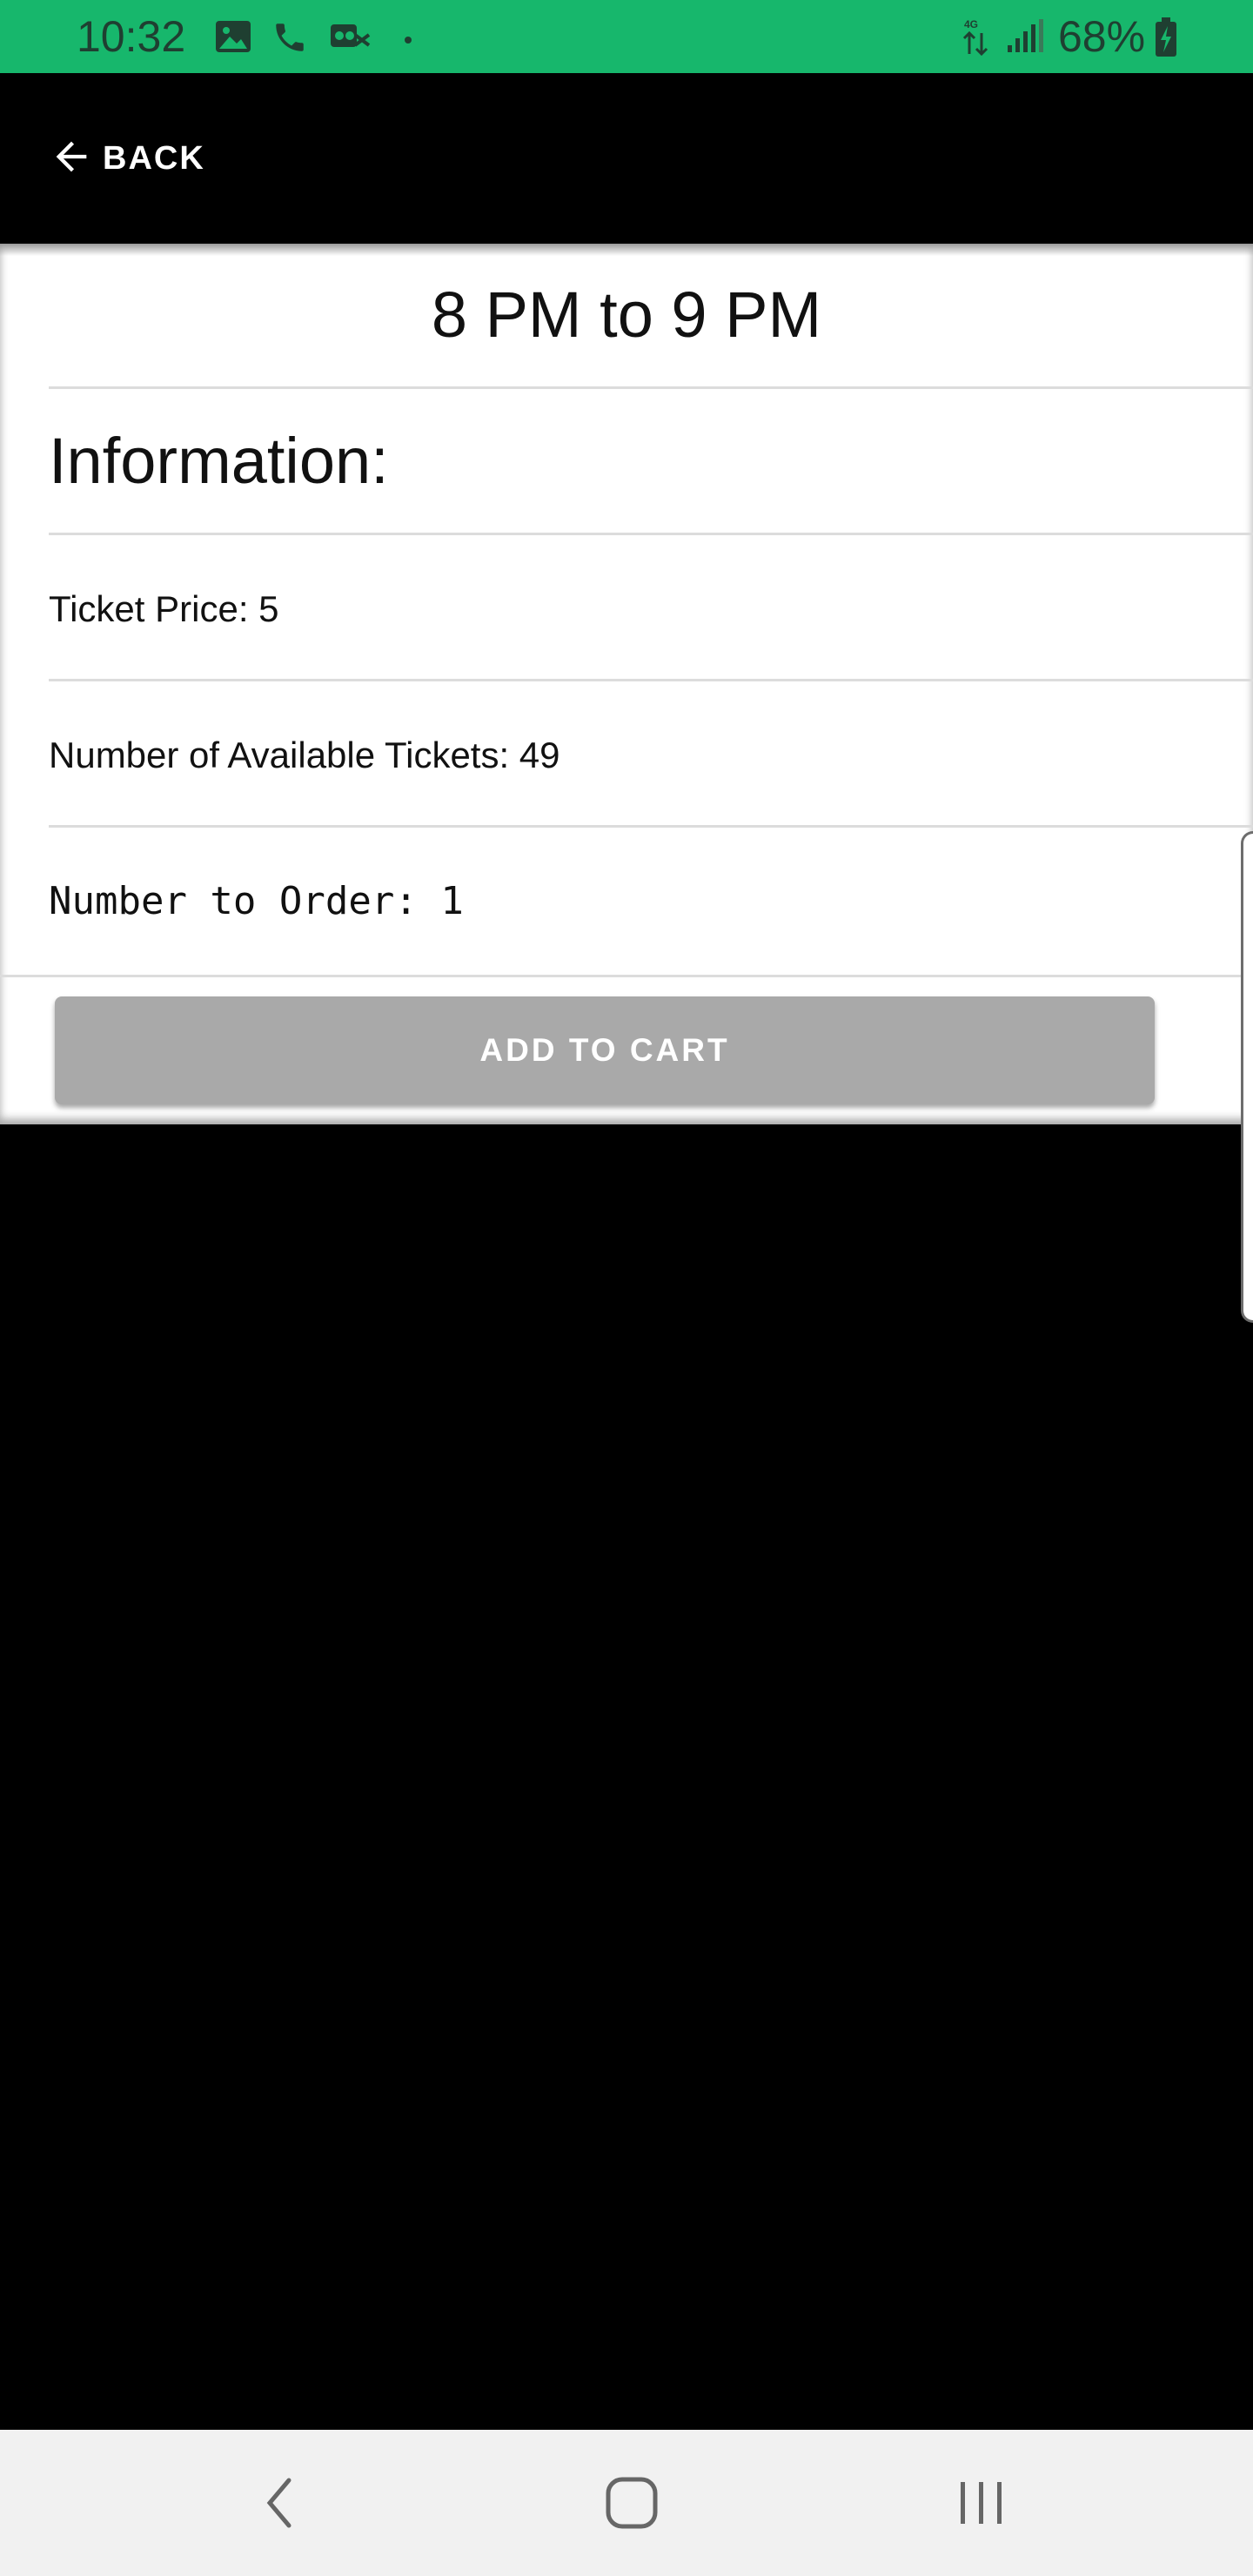 The width and height of the screenshot is (1253, 2576). What do you see at coordinates (233, 38) in the screenshot?
I see `gallery-icon` at bounding box center [233, 38].